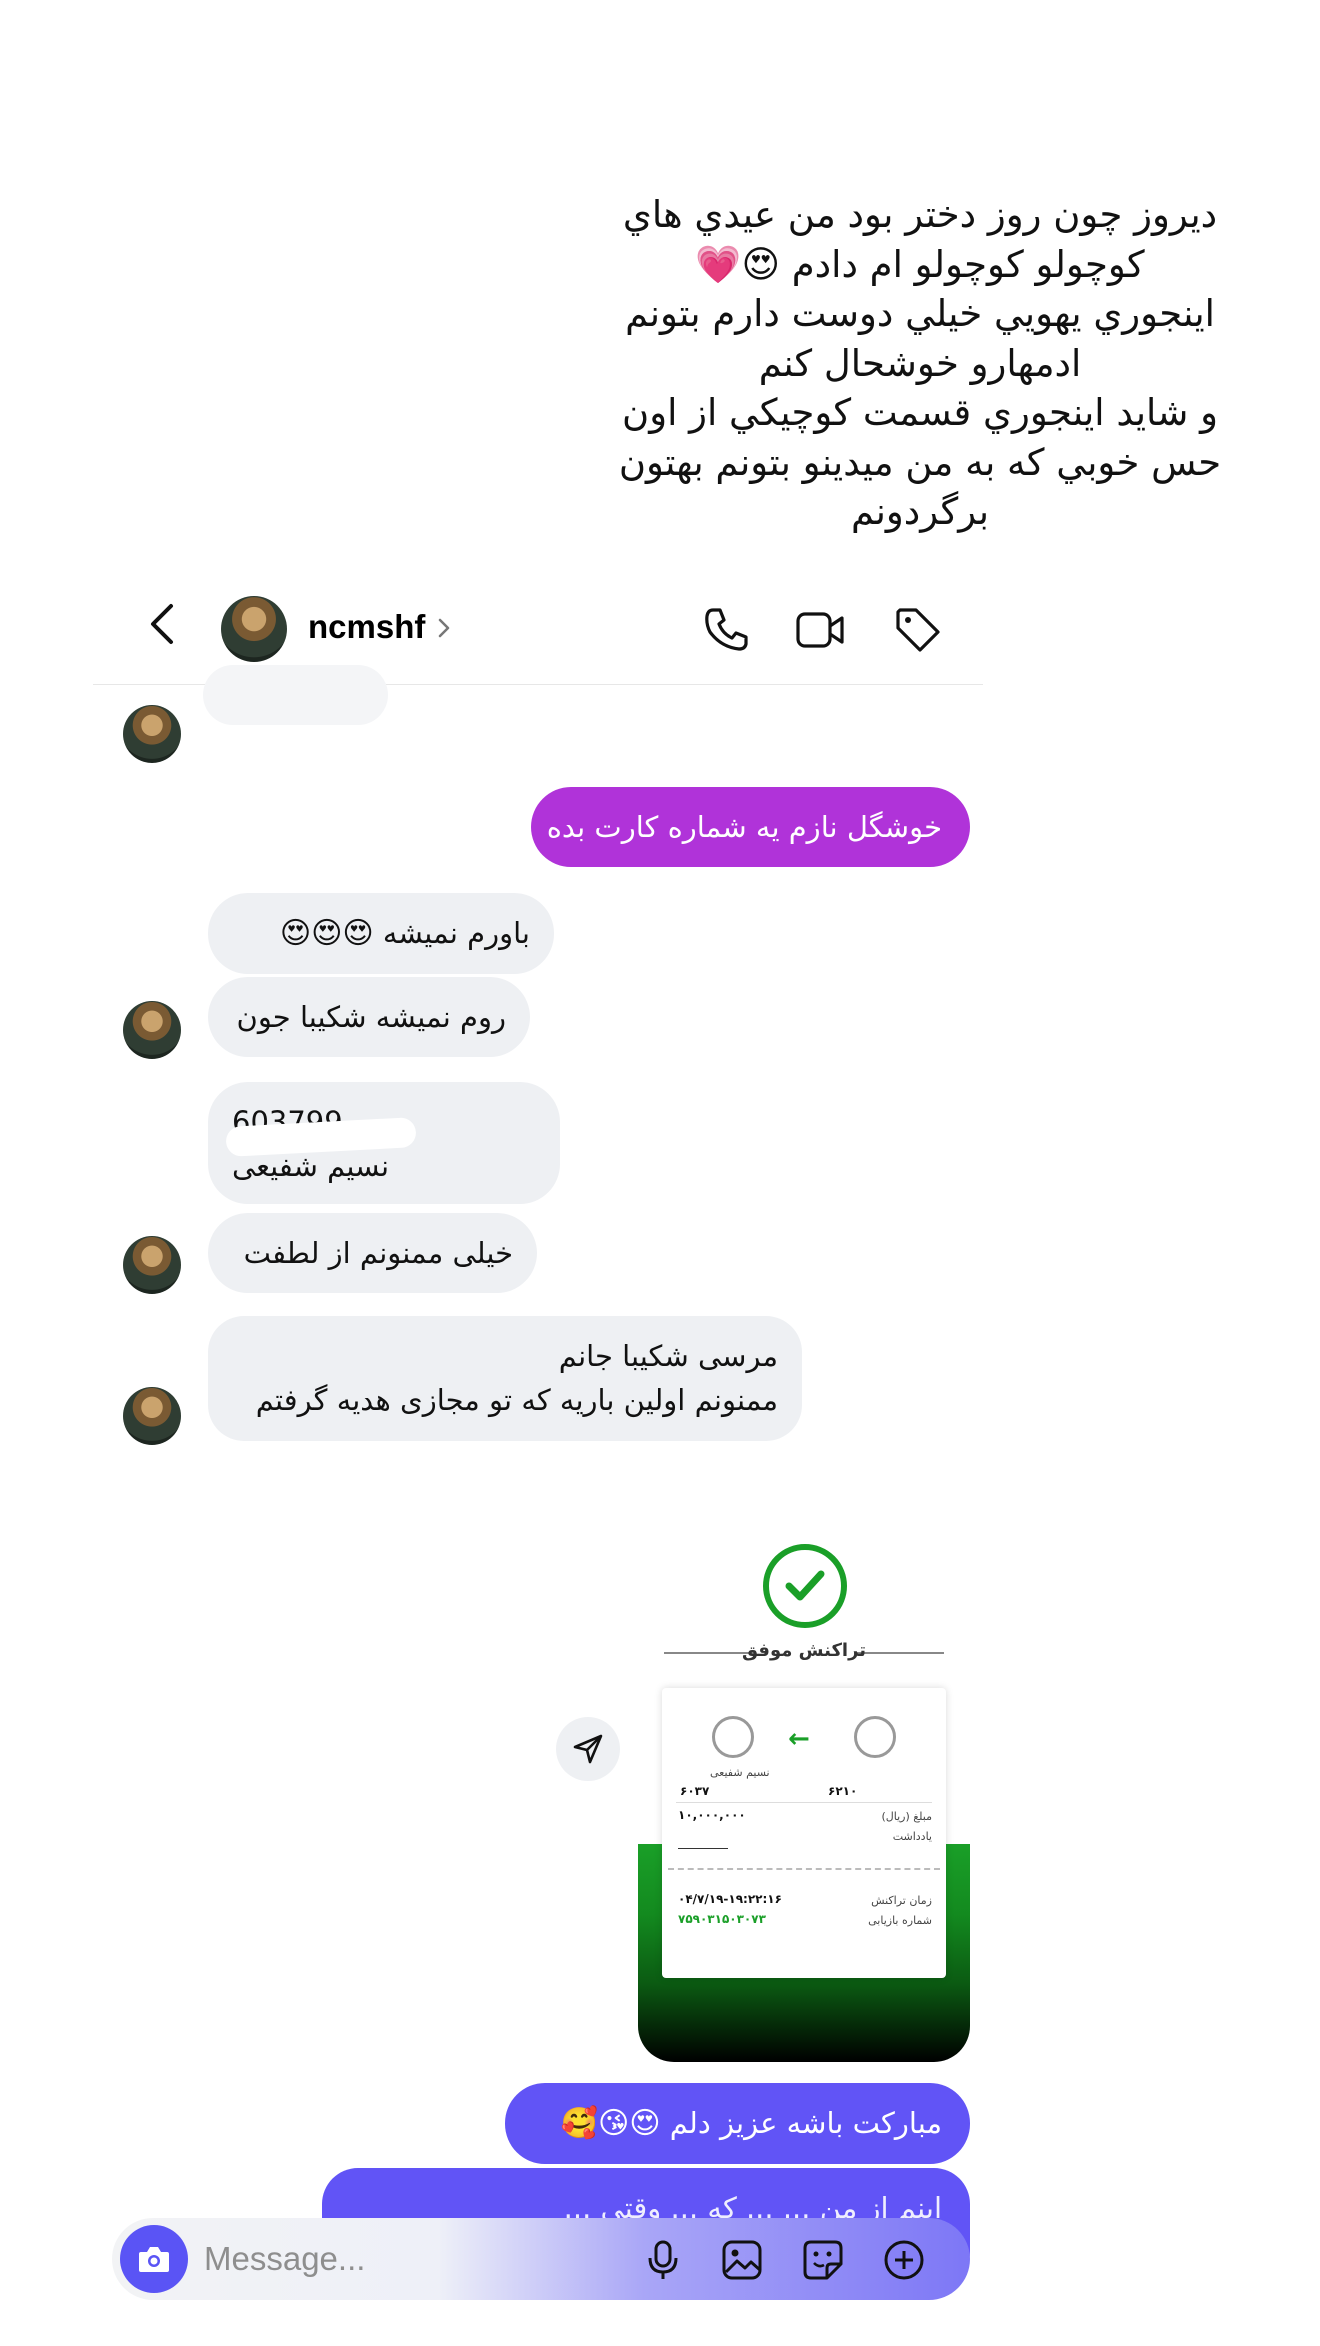 Image resolution: width=1320 pixels, height=2346 pixels. Describe the element at coordinates (366, 627) in the screenshot. I see `username: ncmshf` at that location.